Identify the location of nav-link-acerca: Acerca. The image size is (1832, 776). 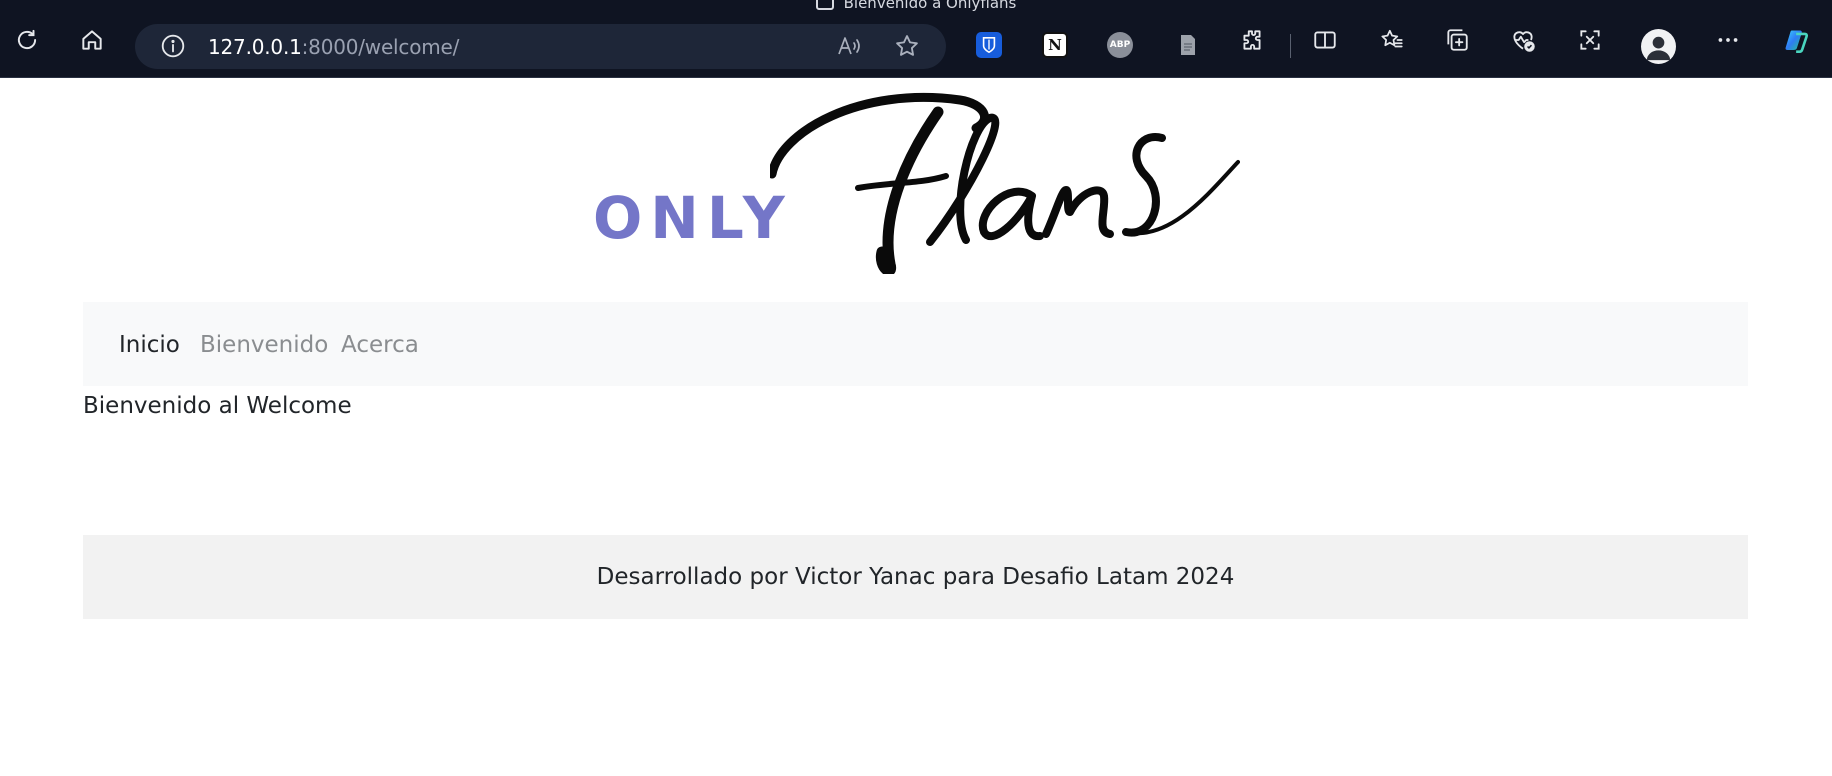
(380, 345).